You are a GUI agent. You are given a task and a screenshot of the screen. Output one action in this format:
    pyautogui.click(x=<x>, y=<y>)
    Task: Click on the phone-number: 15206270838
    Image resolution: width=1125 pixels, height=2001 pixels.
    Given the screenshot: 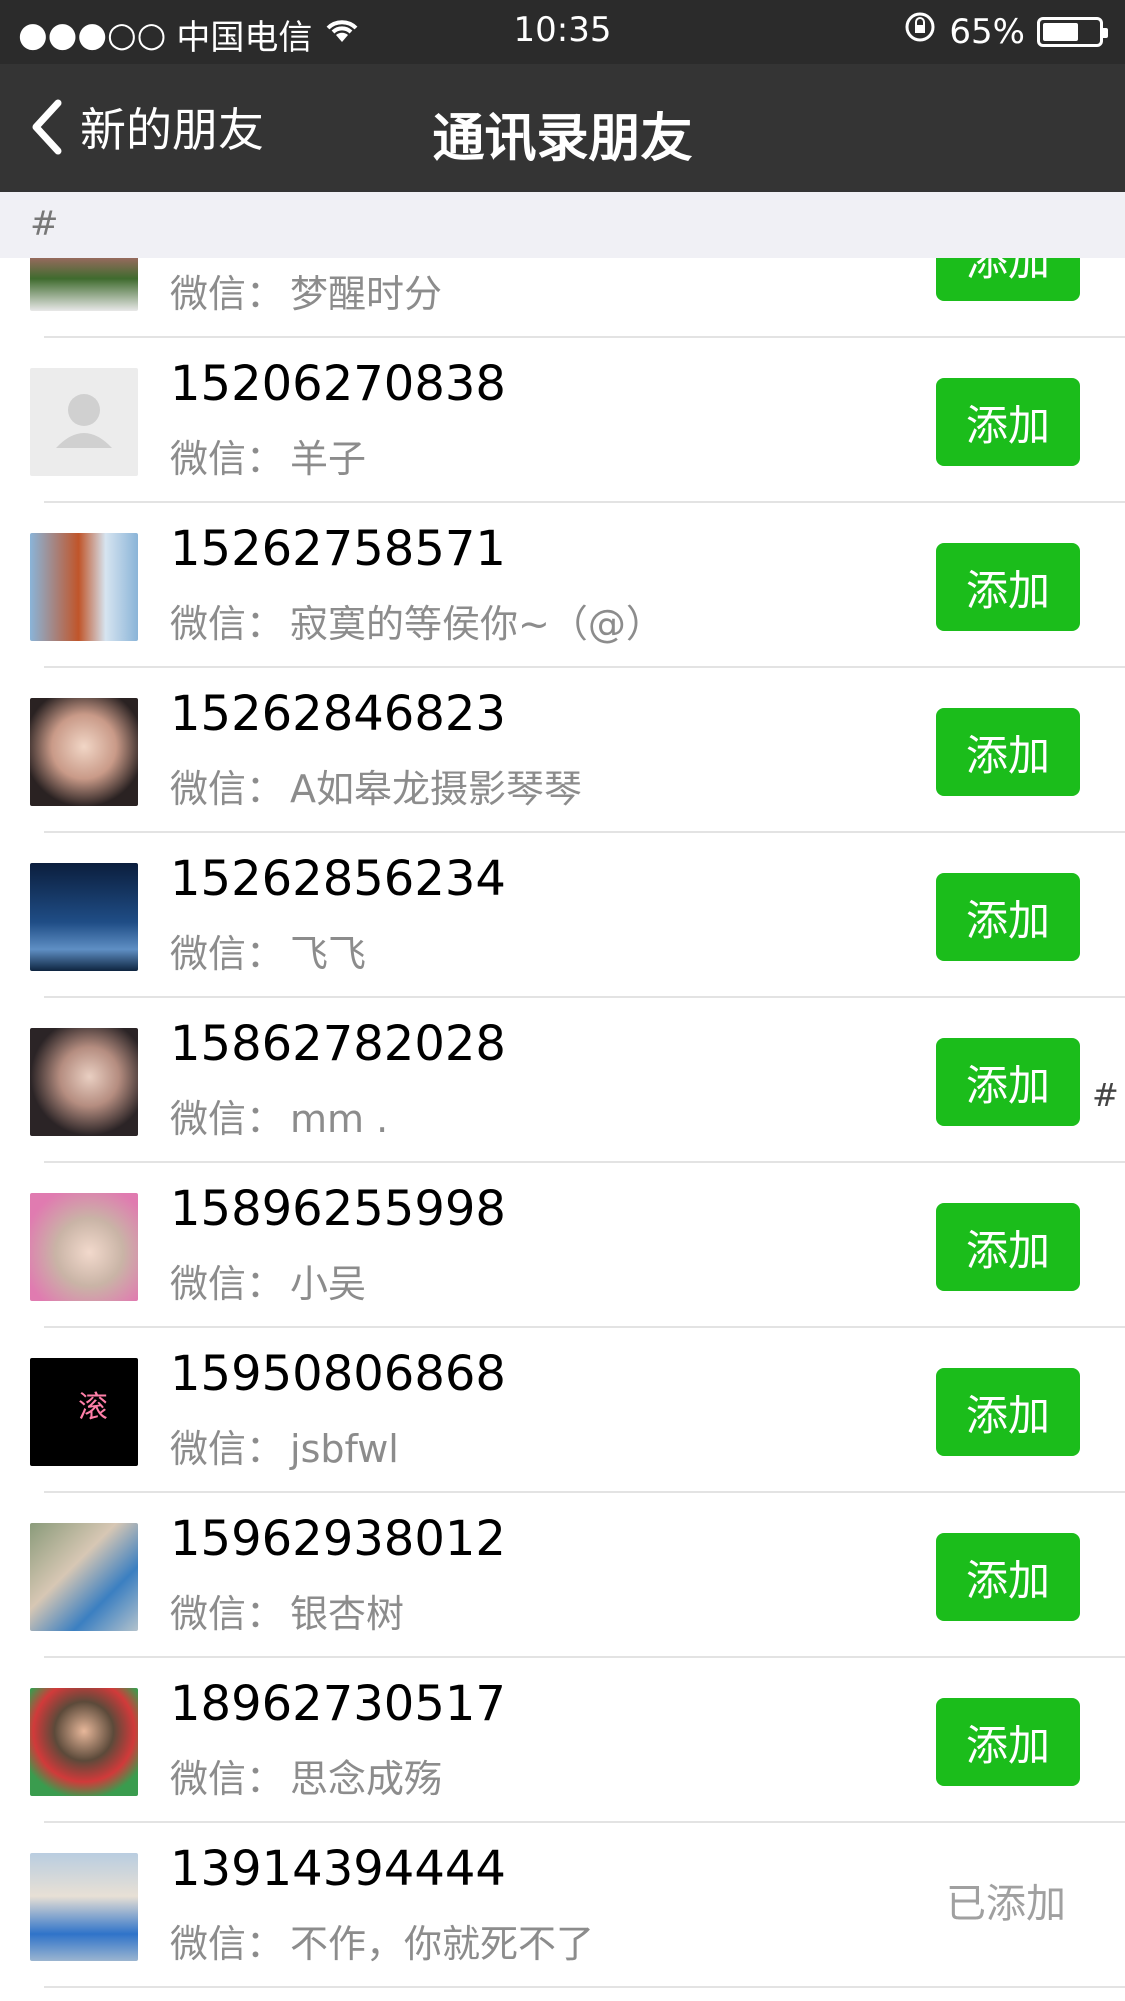 What is the action you would take?
    pyautogui.click(x=338, y=384)
    